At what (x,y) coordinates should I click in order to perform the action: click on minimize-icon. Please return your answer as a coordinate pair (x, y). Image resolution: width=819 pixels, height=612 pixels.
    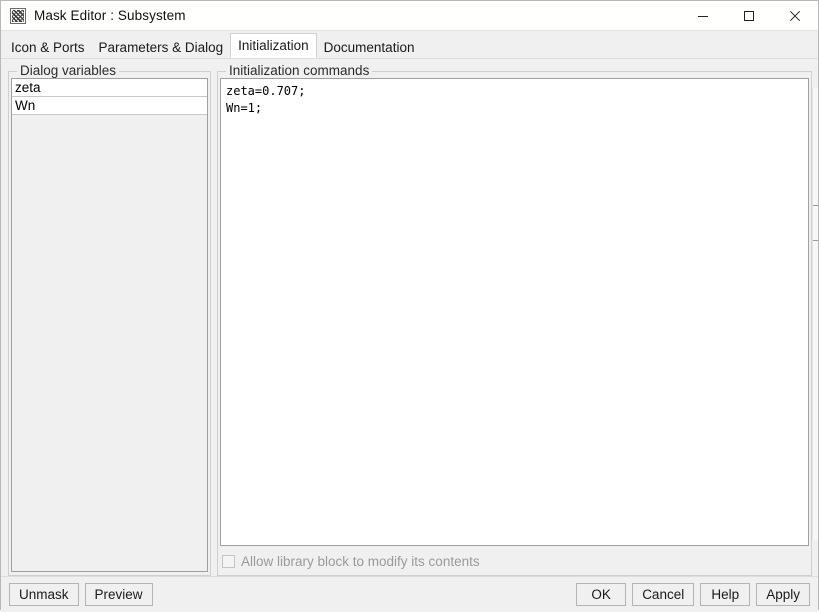
    Looking at the image, I should click on (703, 16).